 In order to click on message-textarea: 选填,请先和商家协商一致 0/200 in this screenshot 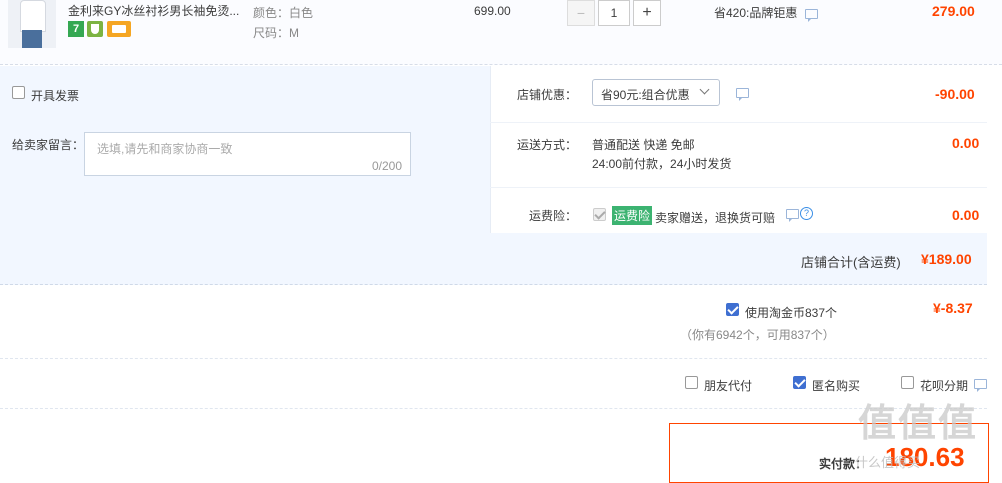, I will do `click(247, 154)`.